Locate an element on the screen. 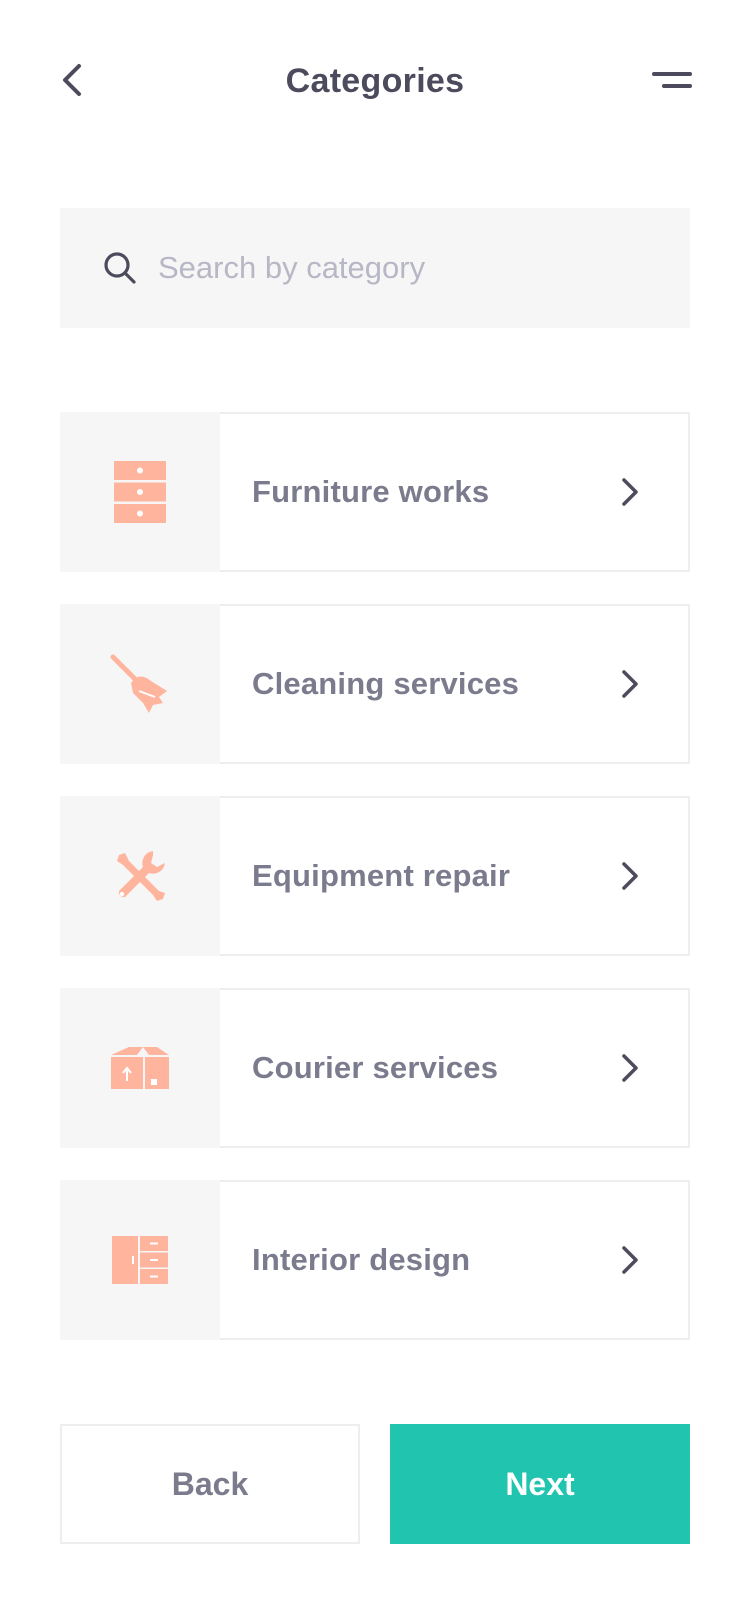  next-button: Next is located at coordinates (540, 1484).